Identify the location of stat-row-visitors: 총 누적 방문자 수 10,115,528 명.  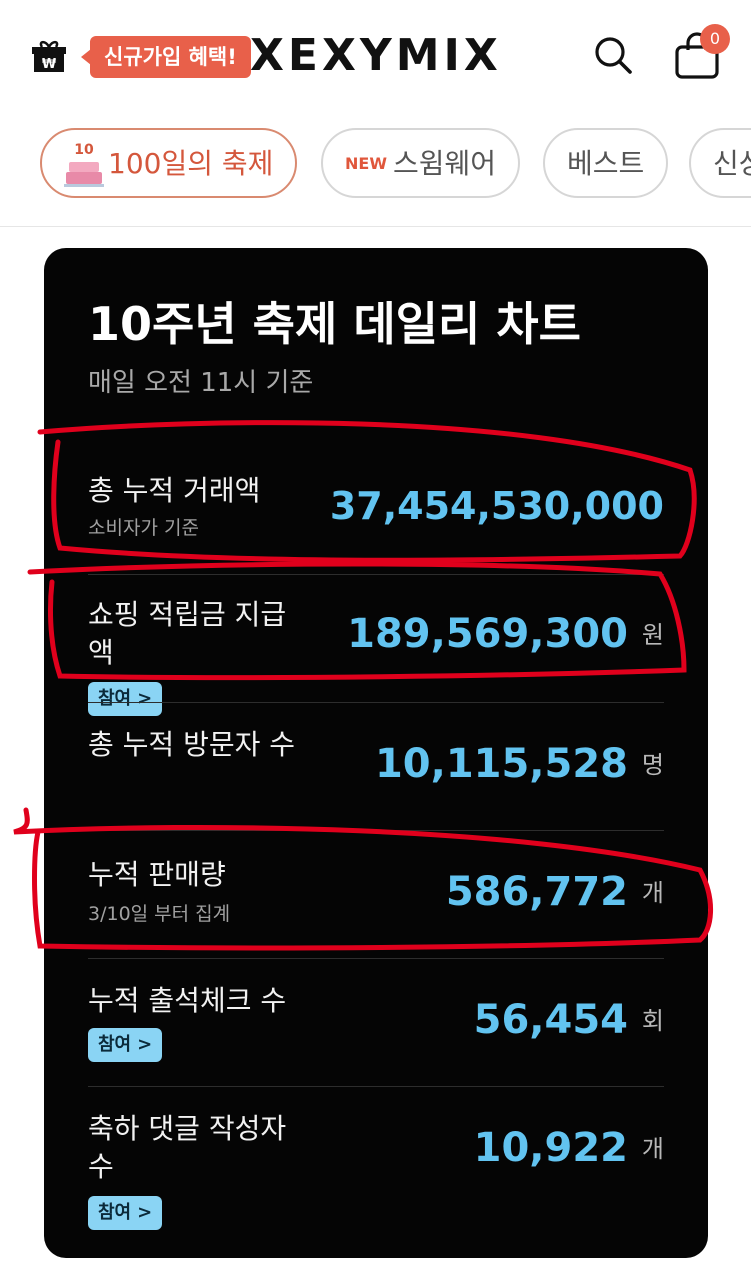
(376, 766).